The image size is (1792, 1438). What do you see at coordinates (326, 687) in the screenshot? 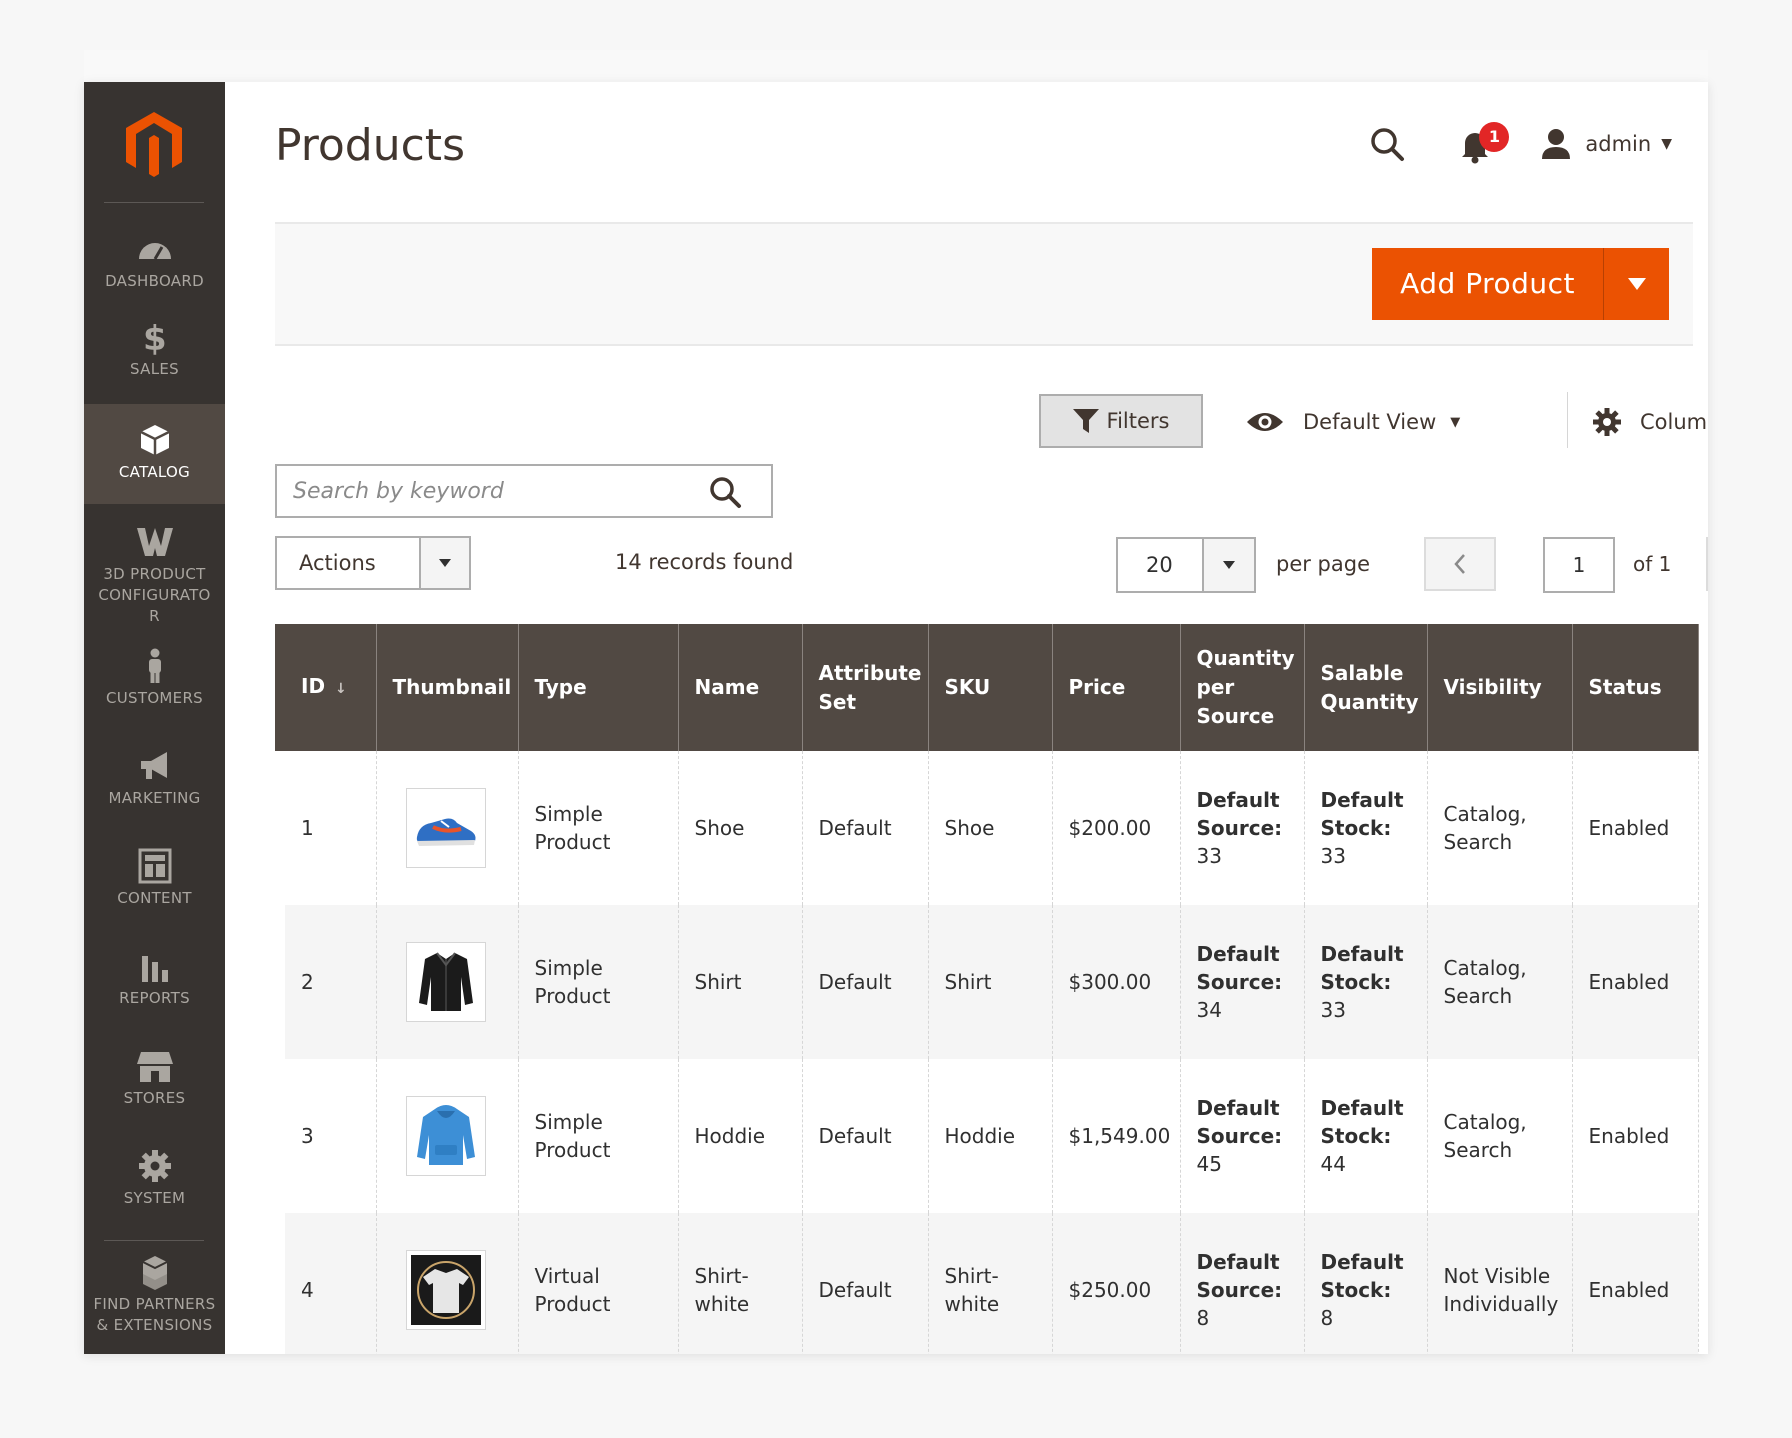
I see `column-header-id: ID ↓` at bounding box center [326, 687].